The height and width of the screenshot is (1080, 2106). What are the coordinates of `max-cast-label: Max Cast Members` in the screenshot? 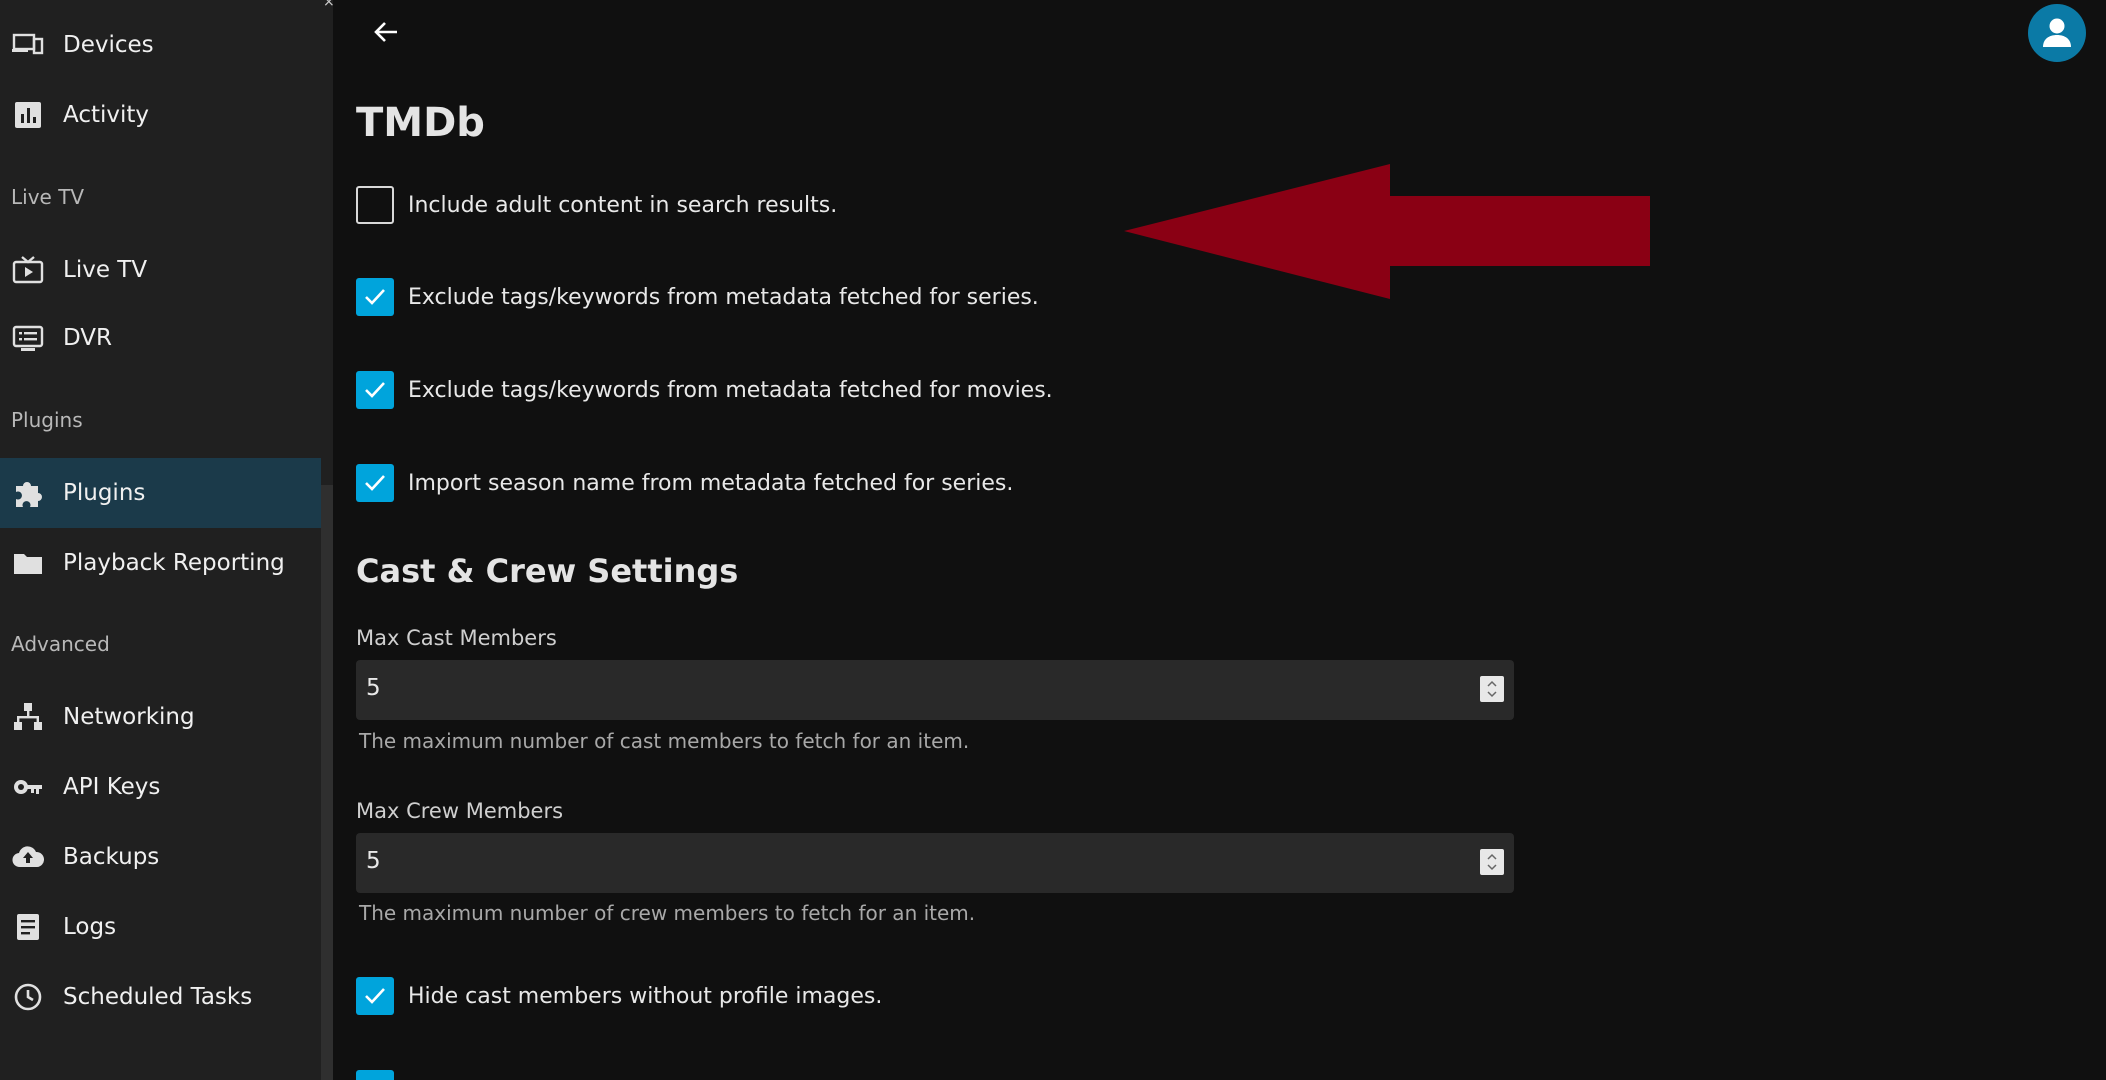 It's located at (456, 638).